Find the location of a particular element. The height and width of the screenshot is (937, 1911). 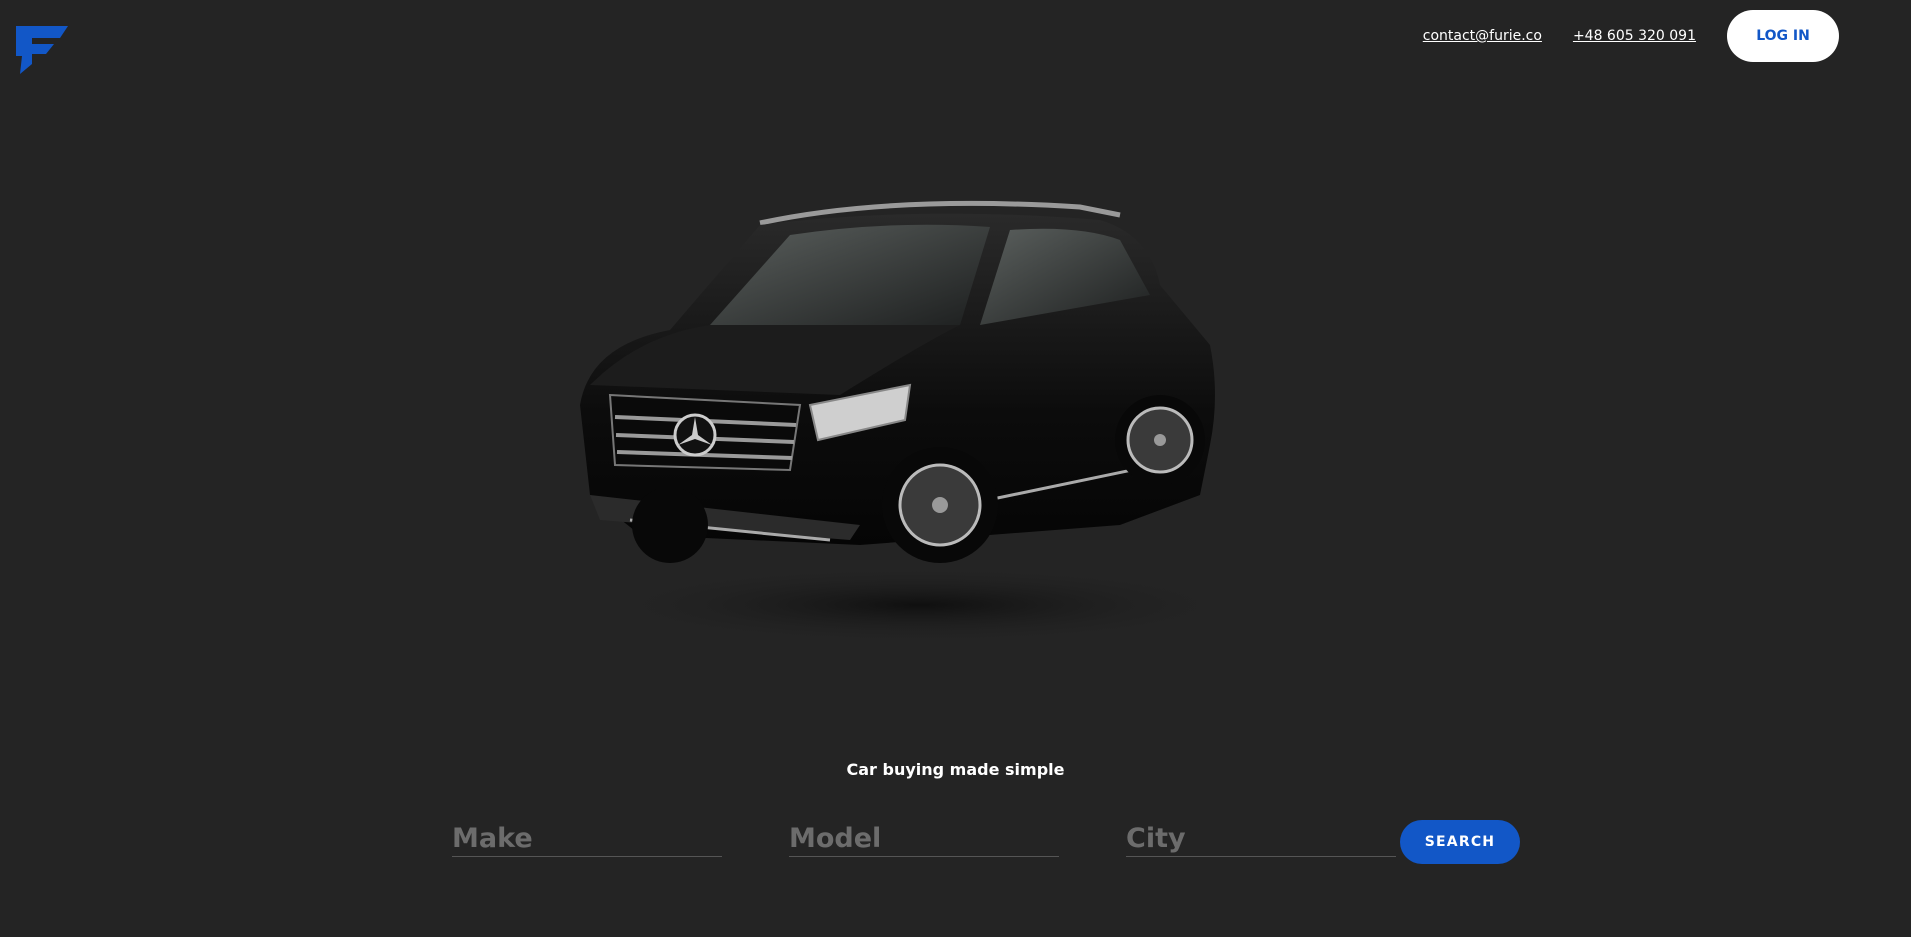

city-input is located at coordinates (1261, 838).